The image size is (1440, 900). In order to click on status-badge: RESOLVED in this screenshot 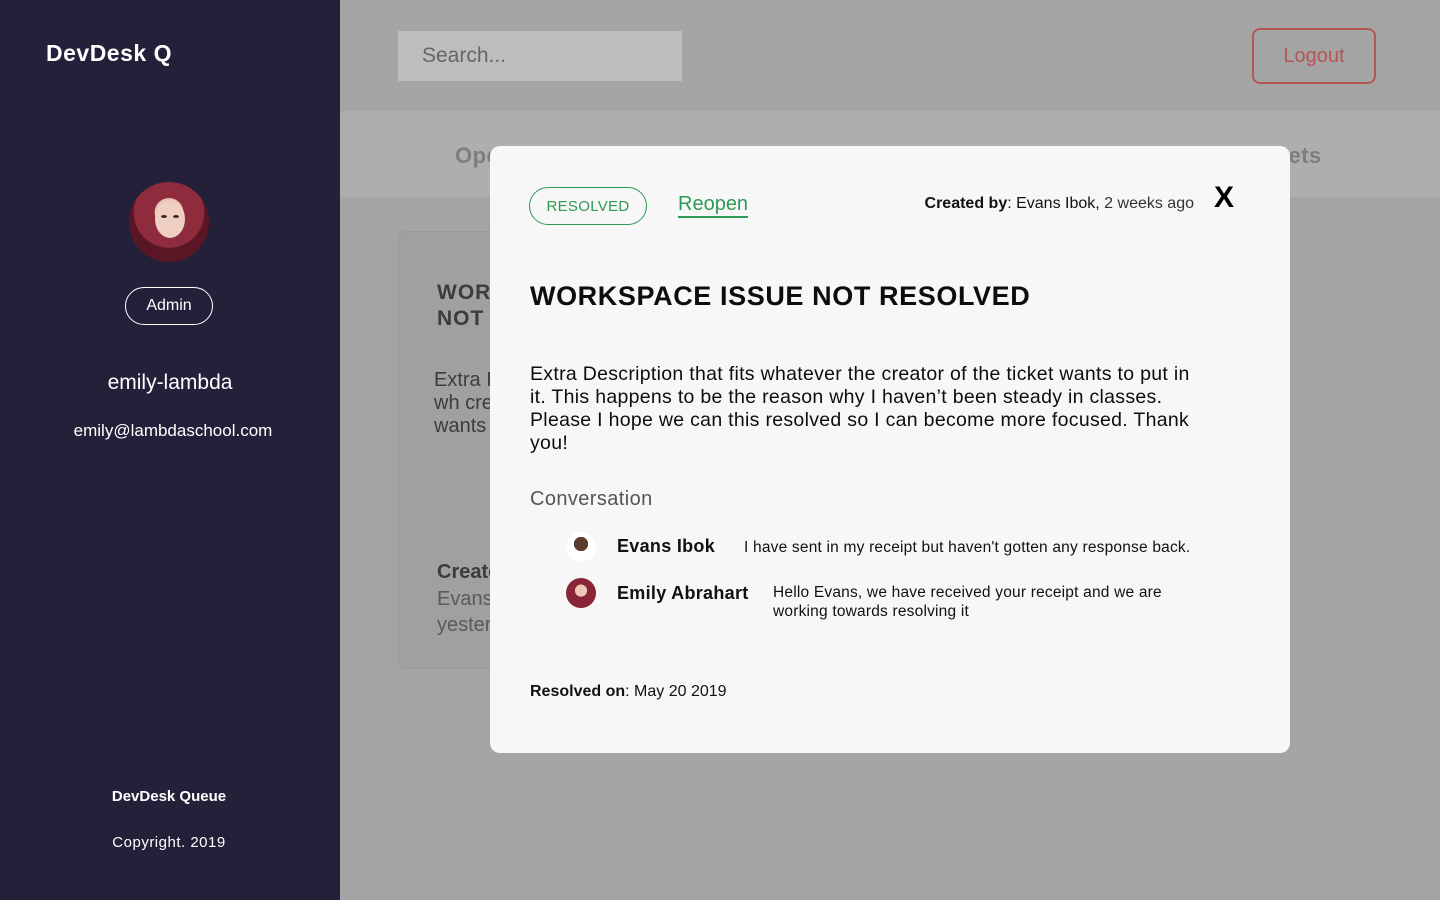, I will do `click(588, 206)`.